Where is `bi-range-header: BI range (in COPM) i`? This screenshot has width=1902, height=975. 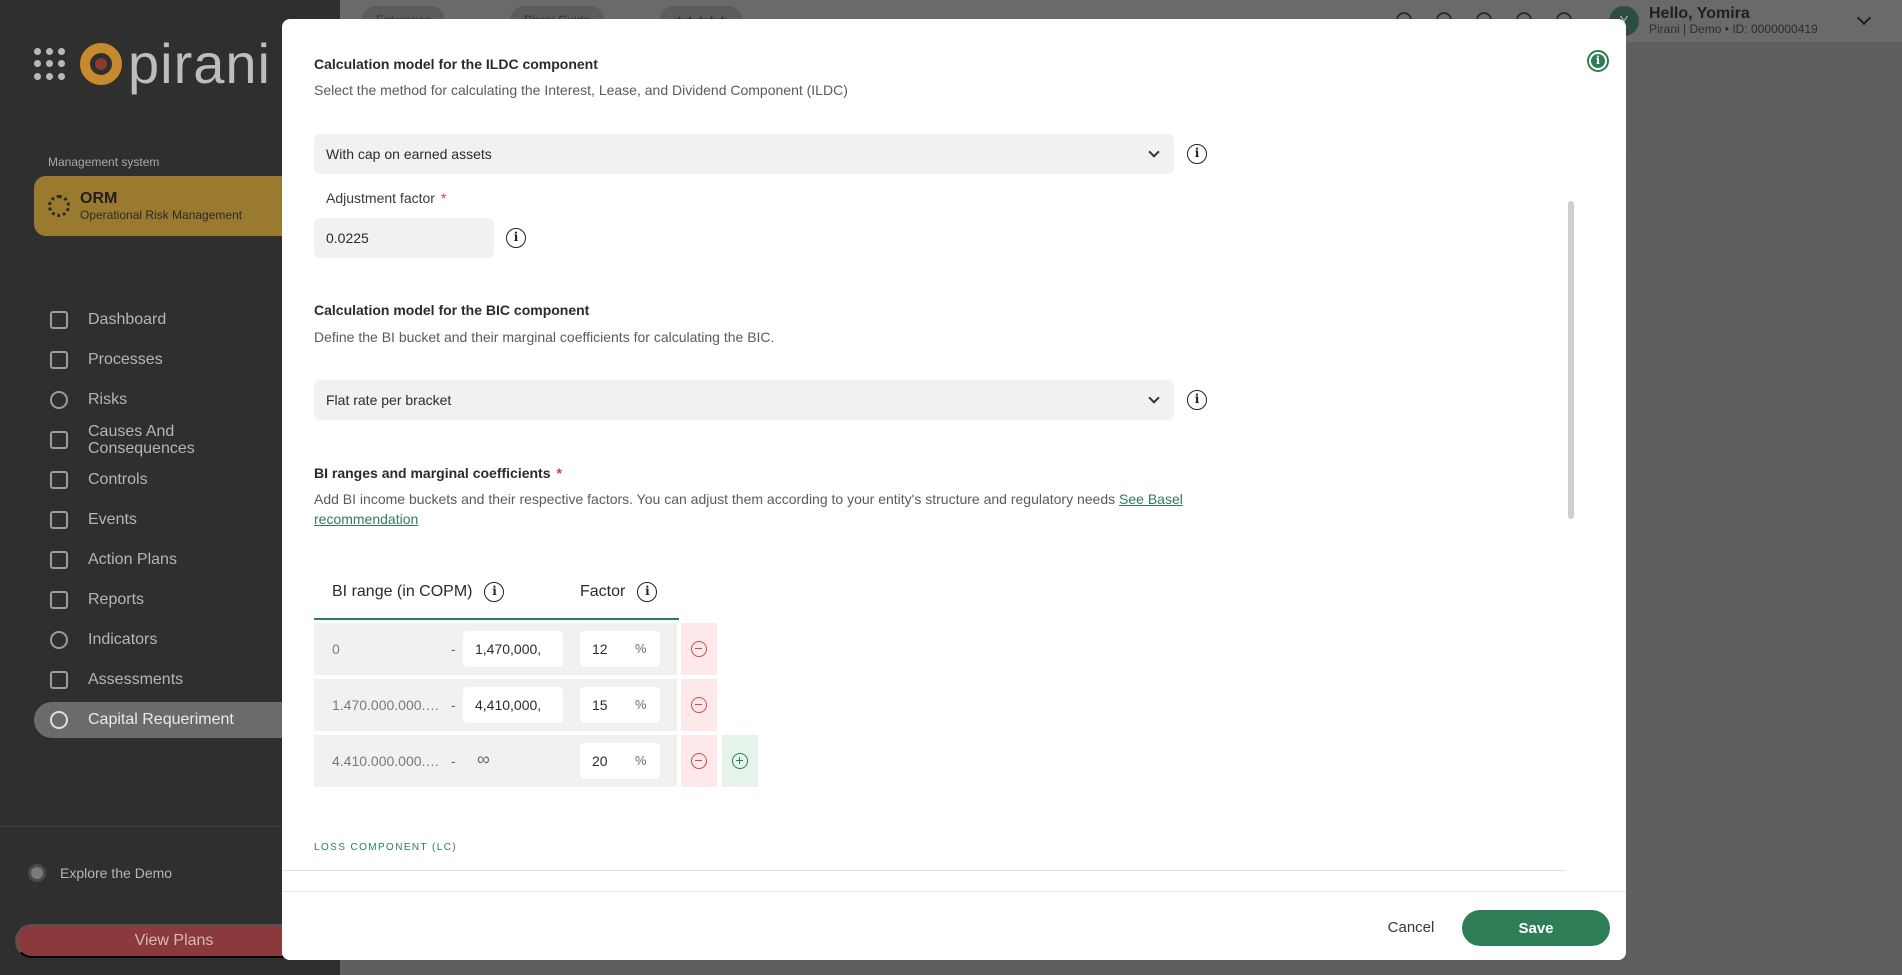 bi-range-header: BI range (in COPM) i is located at coordinates (418, 592).